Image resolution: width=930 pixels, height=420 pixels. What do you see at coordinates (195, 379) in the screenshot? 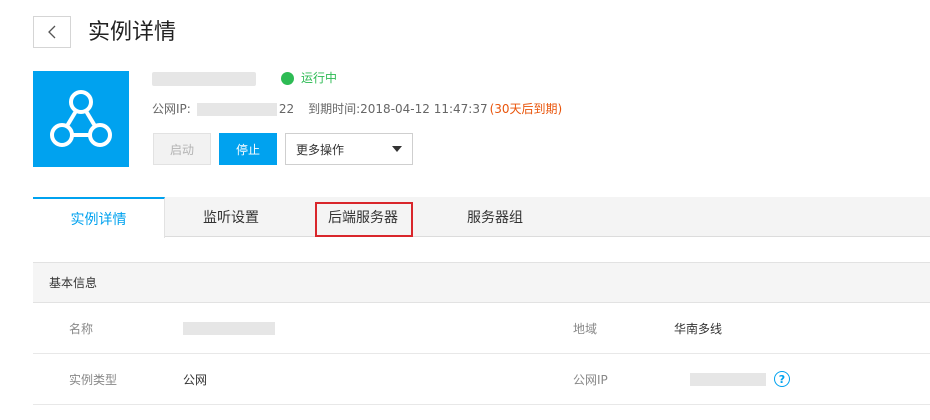
I see `instance-type-value: 公网` at bounding box center [195, 379].